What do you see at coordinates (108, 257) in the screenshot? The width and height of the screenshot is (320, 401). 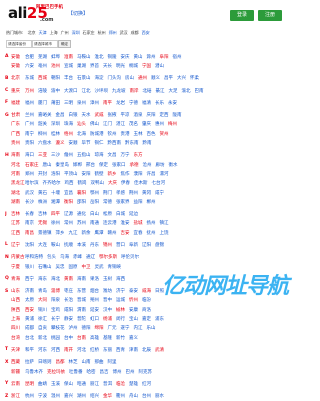 I see `city-link: 鄂尔多斯` at bounding box center [108, 257].